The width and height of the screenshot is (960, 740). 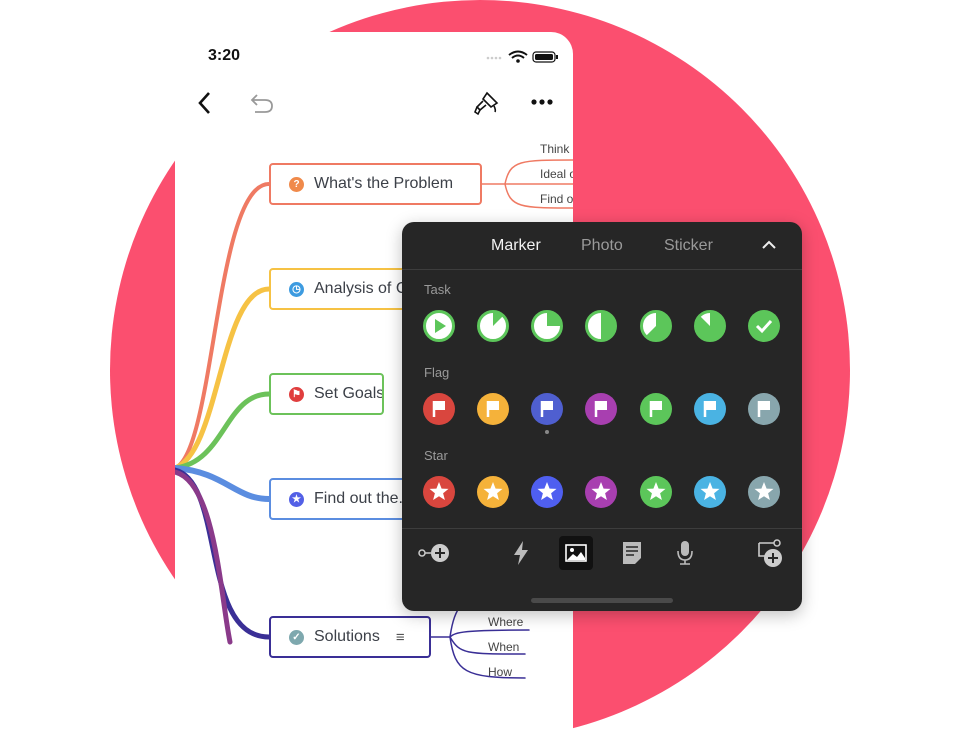 I want to click on subtopic: Where, so click(x=505, y=622).